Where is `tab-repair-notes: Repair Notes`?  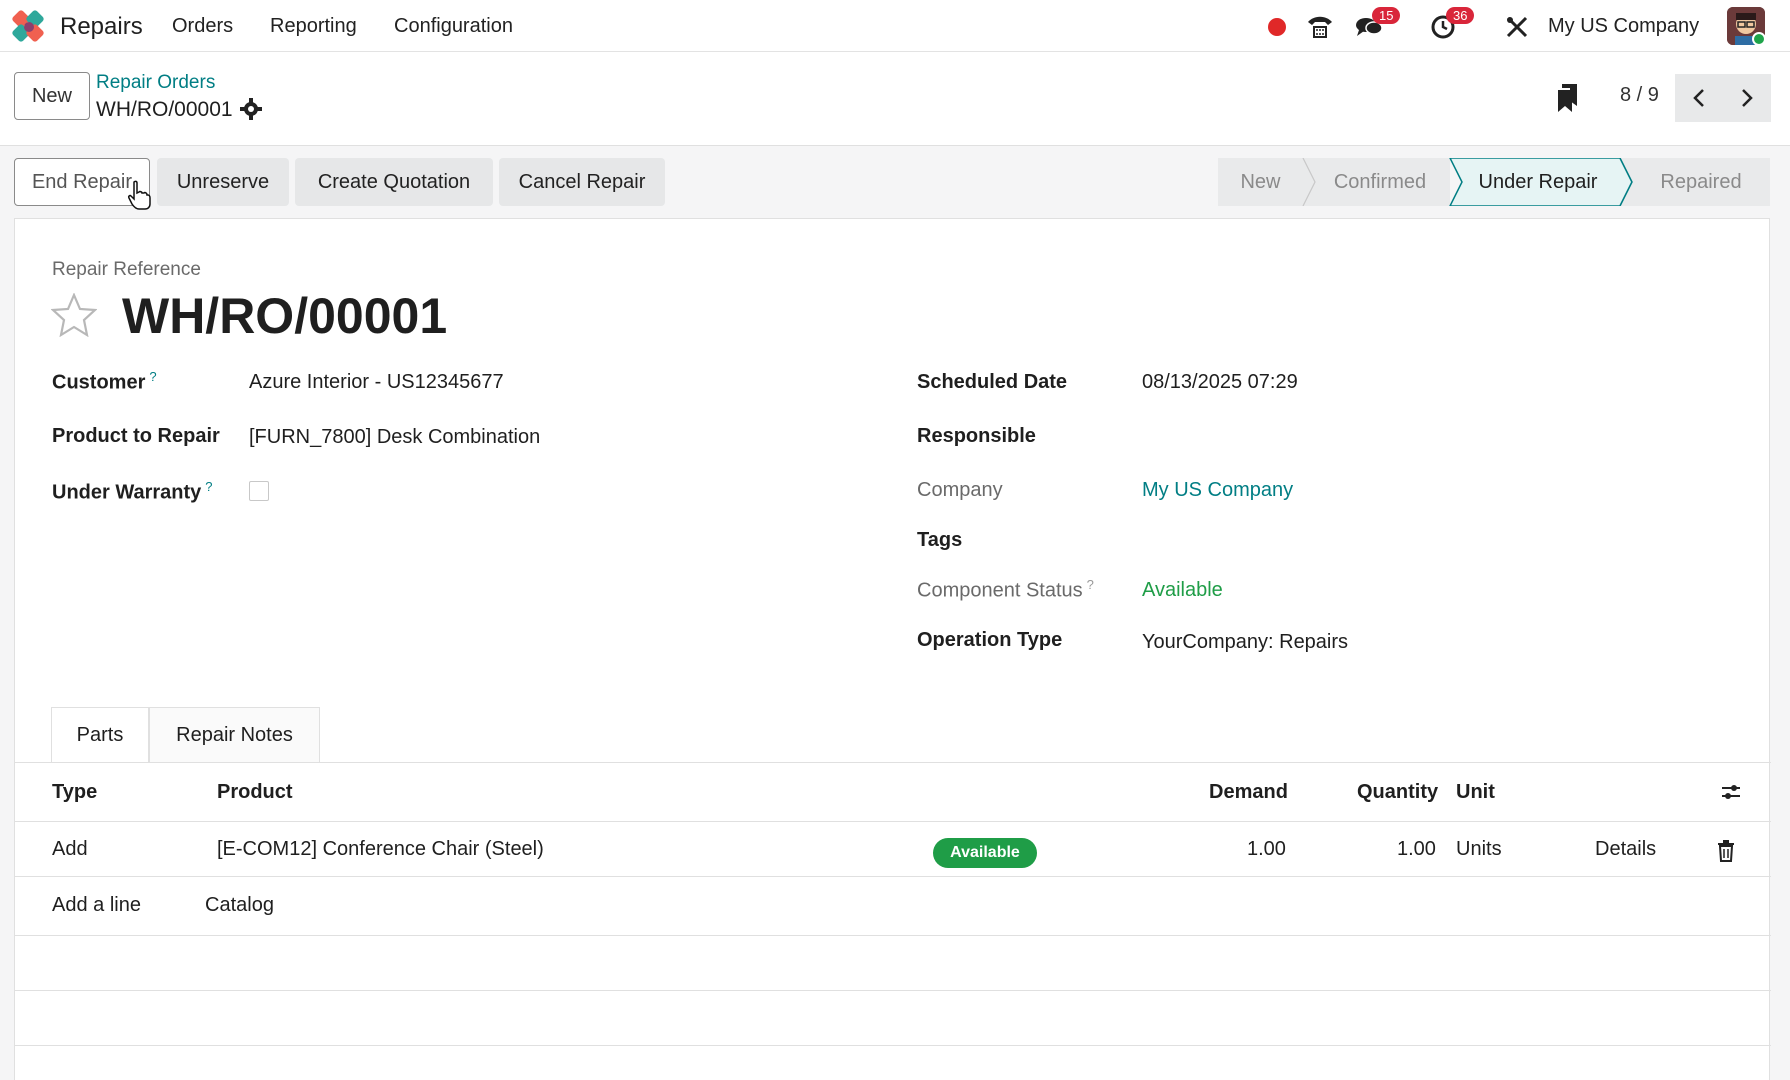
tab-repair-notes: Repair Notes is located at coordinates (234, 735).